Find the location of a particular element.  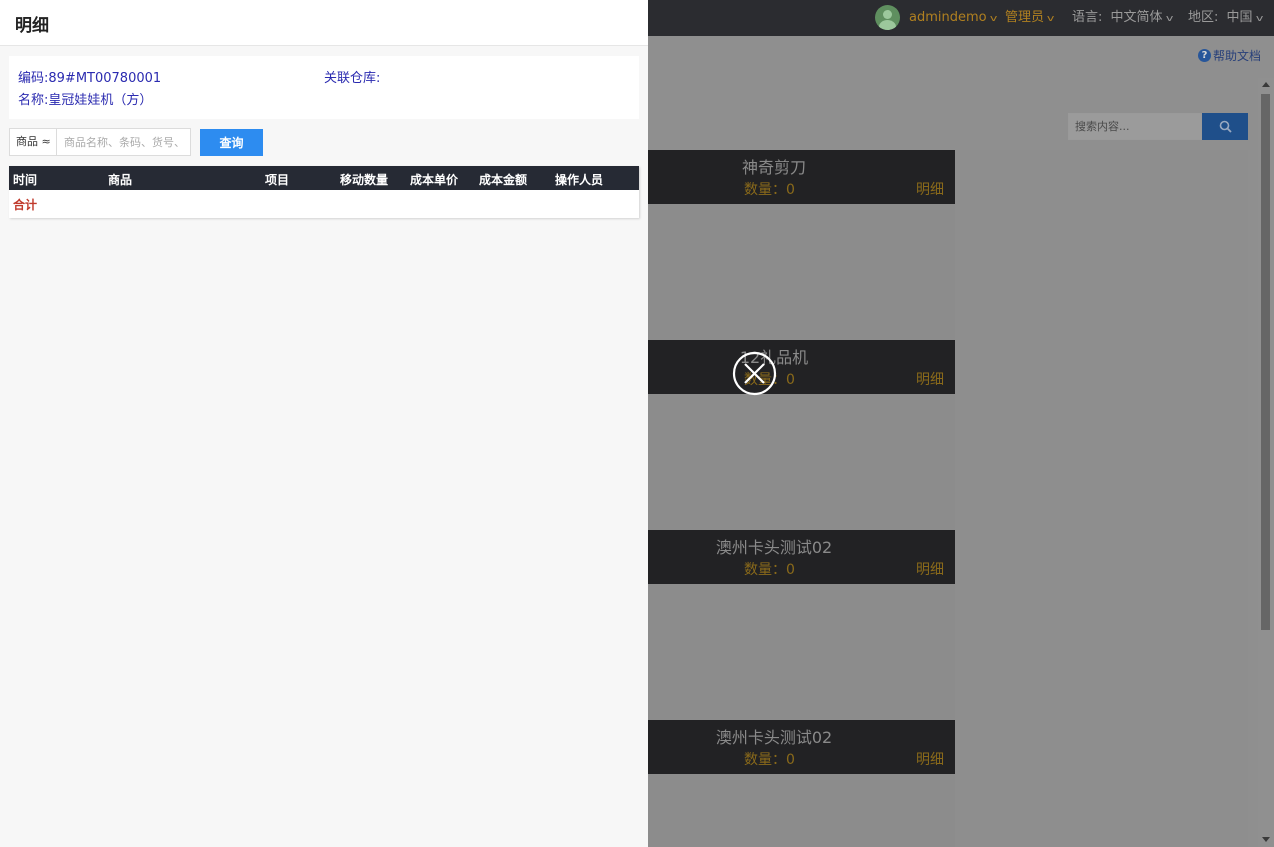

language-menu: 语言: 中文简体 v is located at coordinates (1122, 18).